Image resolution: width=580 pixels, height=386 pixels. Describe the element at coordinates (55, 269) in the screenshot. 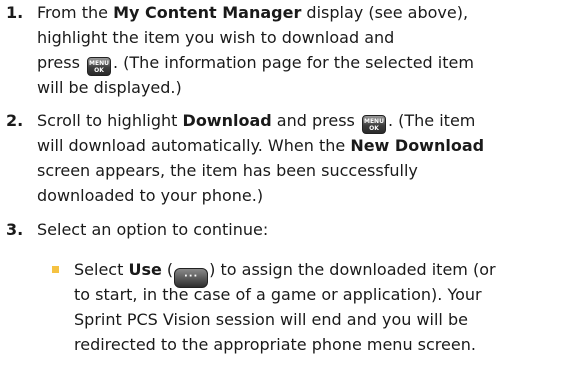

I see `bullet-marker` at that location.